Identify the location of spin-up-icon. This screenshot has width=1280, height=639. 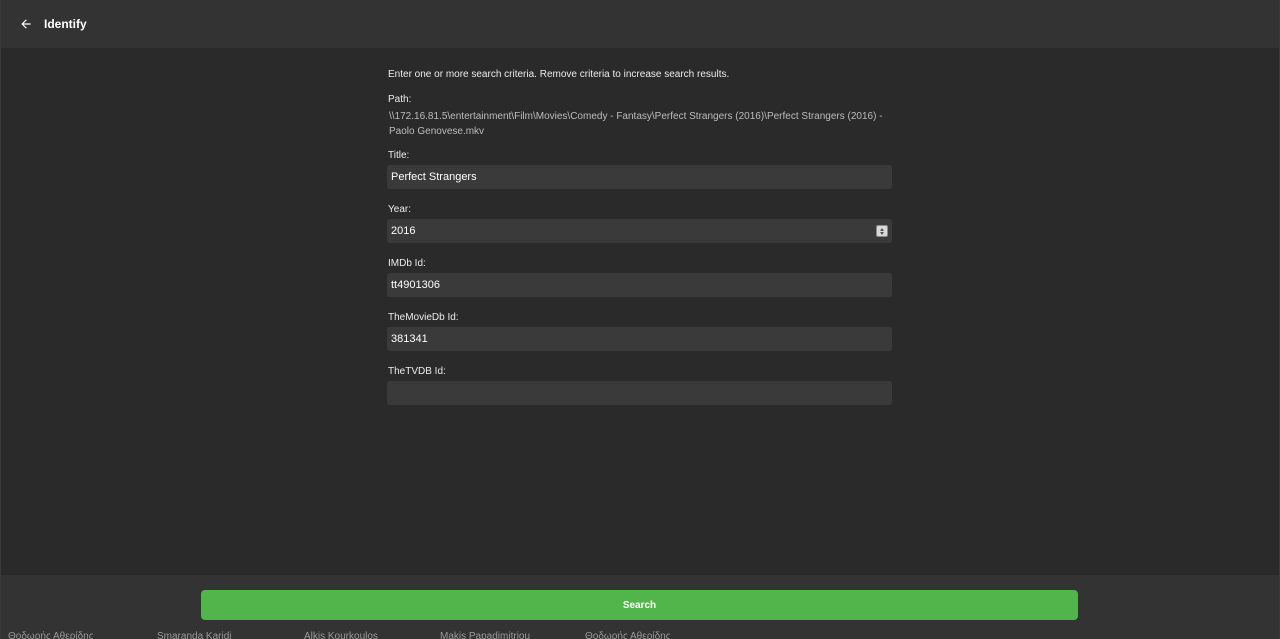
(882, 229).